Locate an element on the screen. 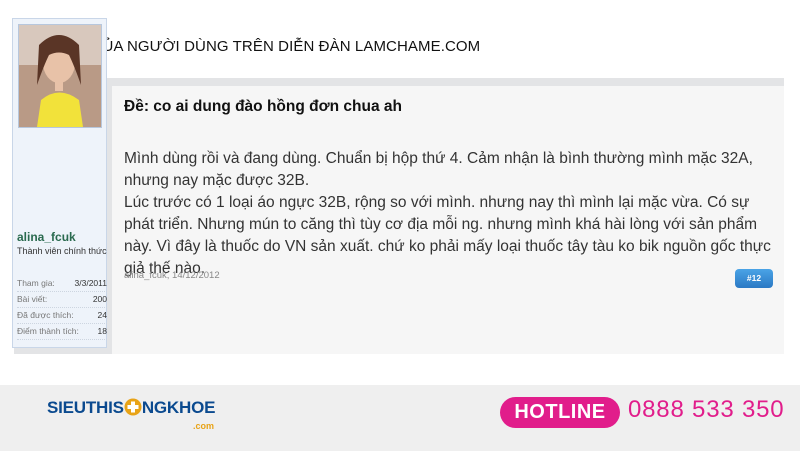 The height and width of the screenshot is (451, 800). hotline-number: 0888 533 350 is located at coordinates (706, 410).